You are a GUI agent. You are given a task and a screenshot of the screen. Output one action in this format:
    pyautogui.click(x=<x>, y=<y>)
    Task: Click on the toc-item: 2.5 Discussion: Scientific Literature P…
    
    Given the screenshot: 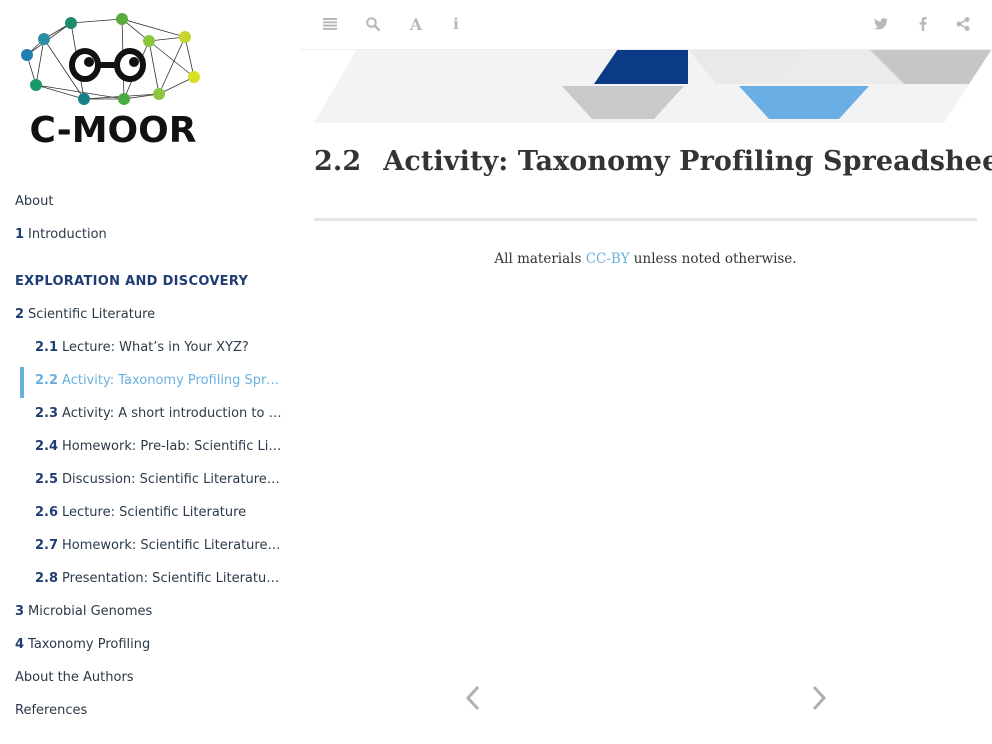 What is the action you would take?
    pyautogui.click(x=141, y=482)
    